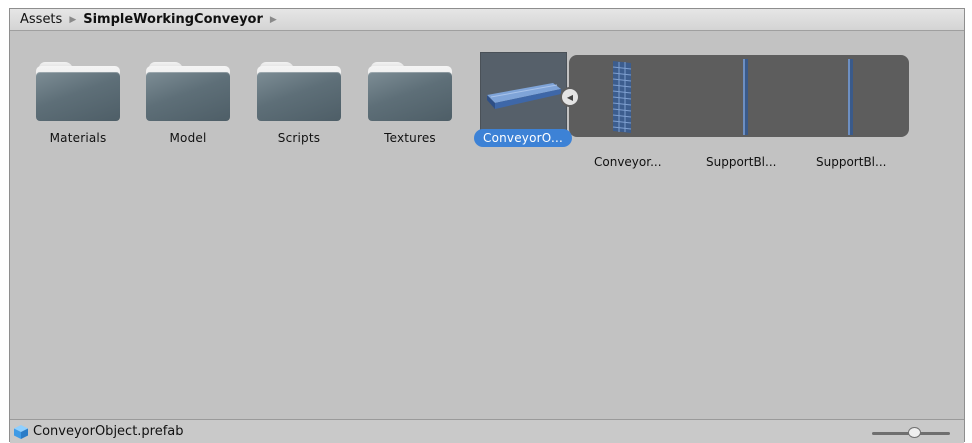  What do you see at coordinates (173, 19) in the screenshot?
I see `breadcrumb-simpleworkingconveyor: SimpleWorkingConveyor` at bounding box center [173, 19].